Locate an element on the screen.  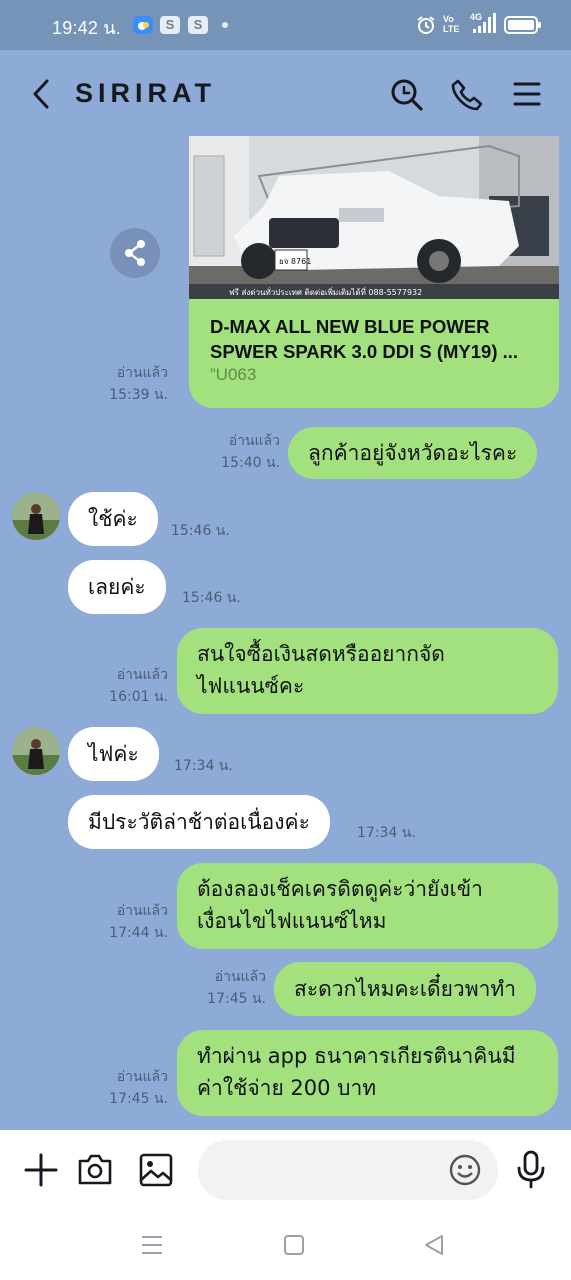
message-bubble-sent: สนใจซื้อเงินสดหรืออยากจัด ไฟแนนซ์คะ is located at coordinates (367, 671).